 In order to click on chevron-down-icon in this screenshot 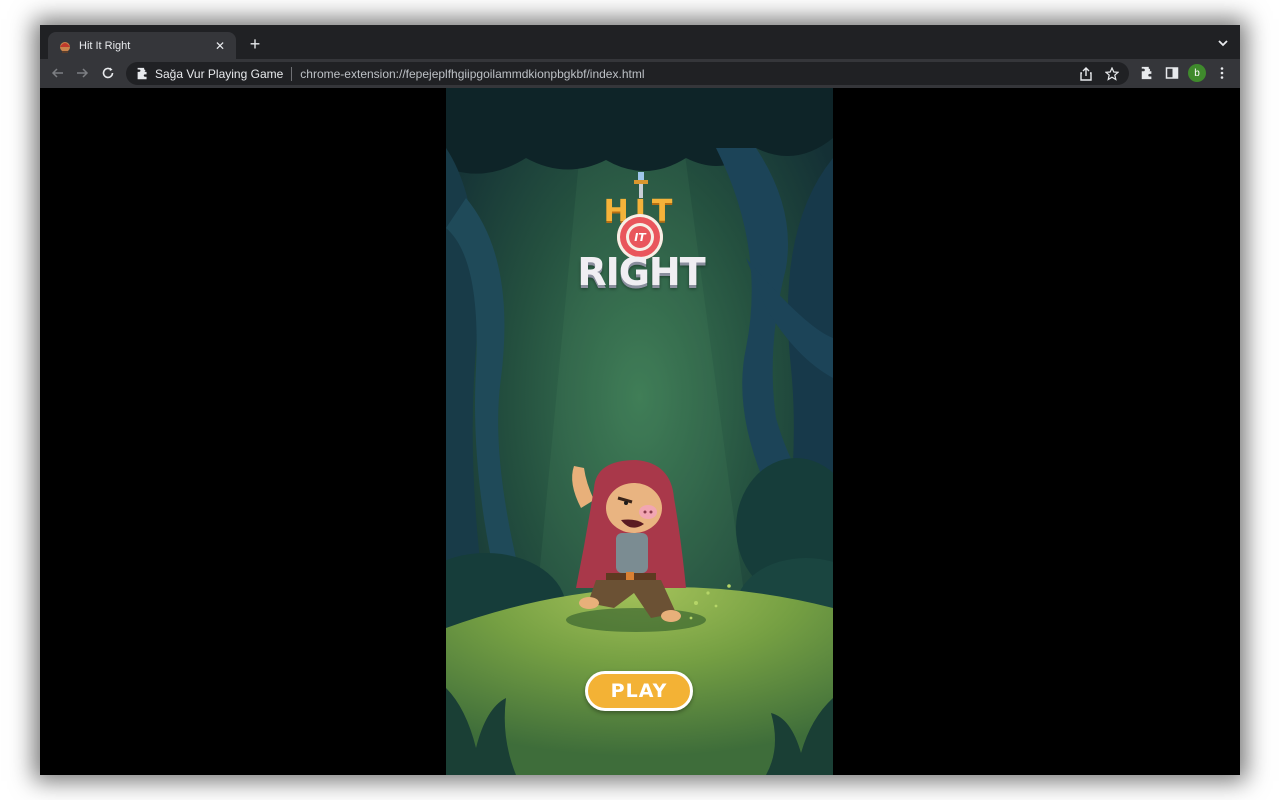, I will do `click(1223, 43)`.